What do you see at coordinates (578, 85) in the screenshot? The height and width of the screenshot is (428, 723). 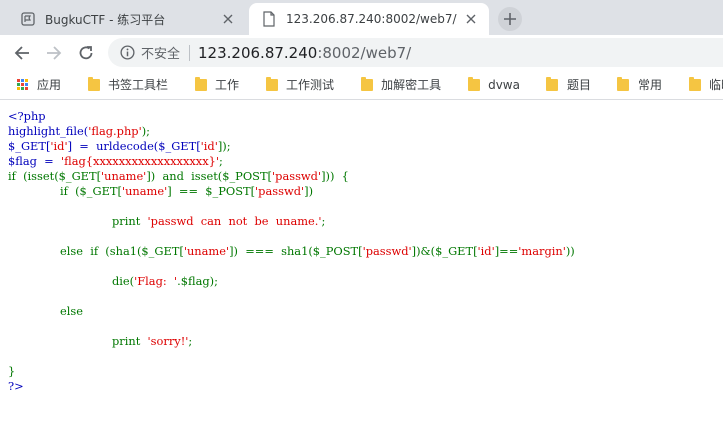 I see `bookmark-label: 题目` at bounding box center [578, 85].